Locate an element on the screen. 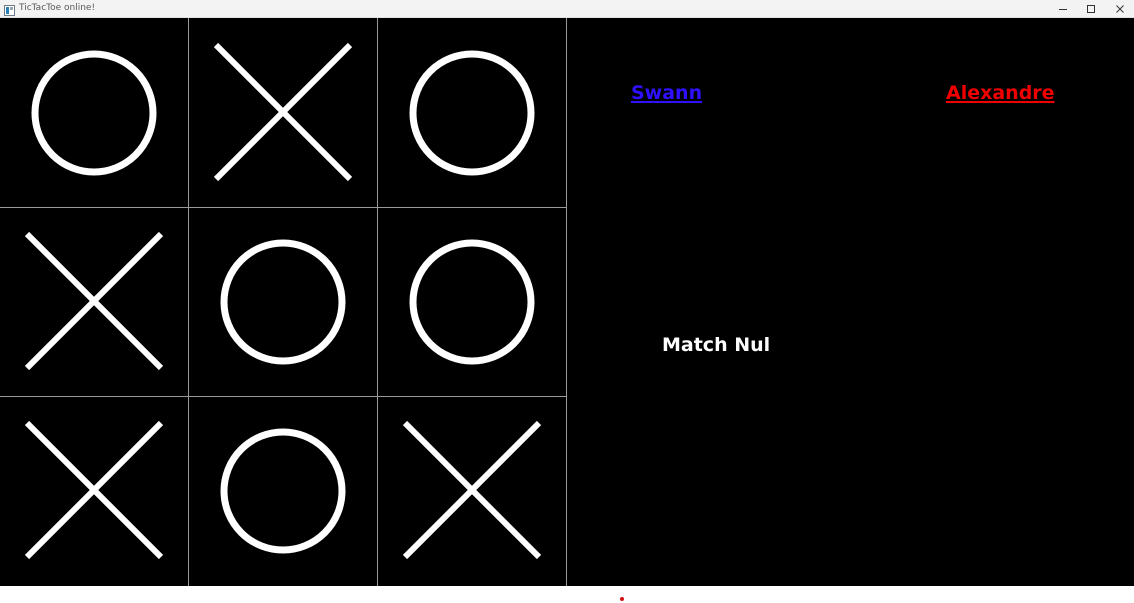  maximize-icon is located at coordinates (1091, 9).